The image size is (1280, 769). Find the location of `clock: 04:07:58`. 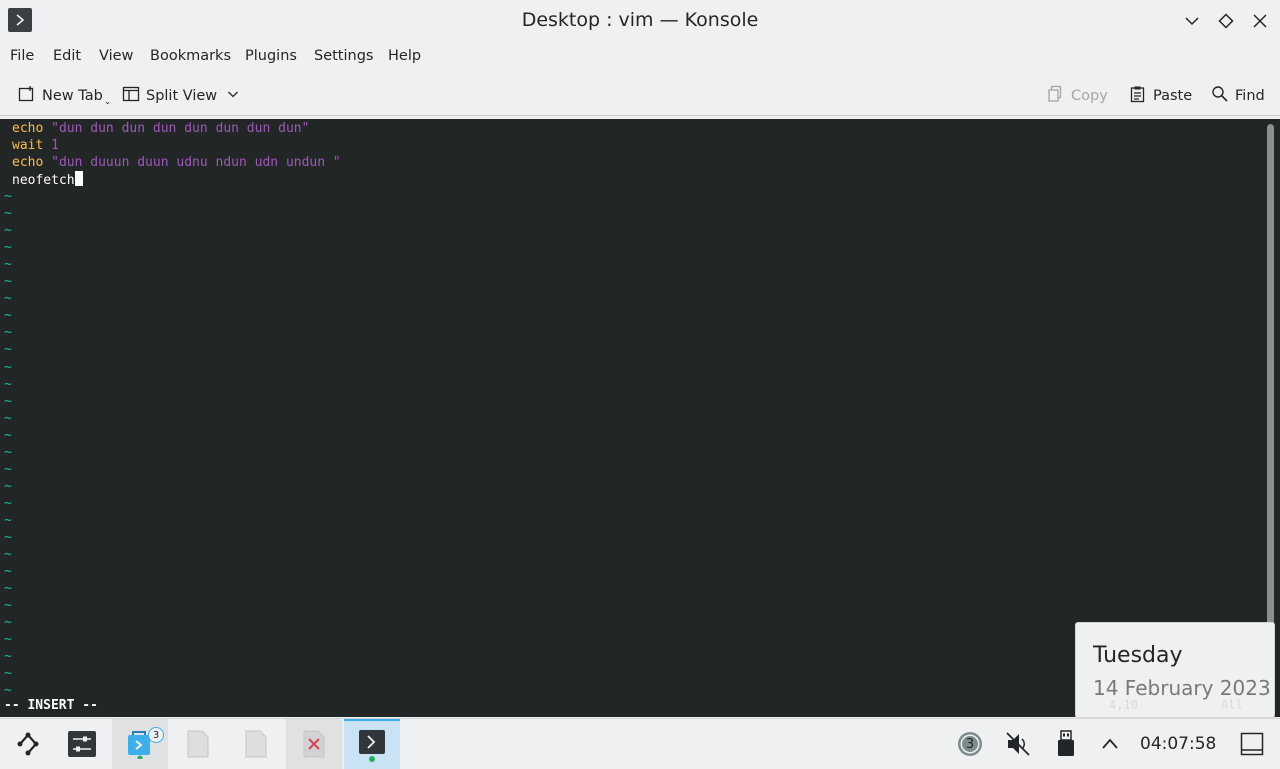

clock: 04:07:58 is located at coordinates (1178, 744).